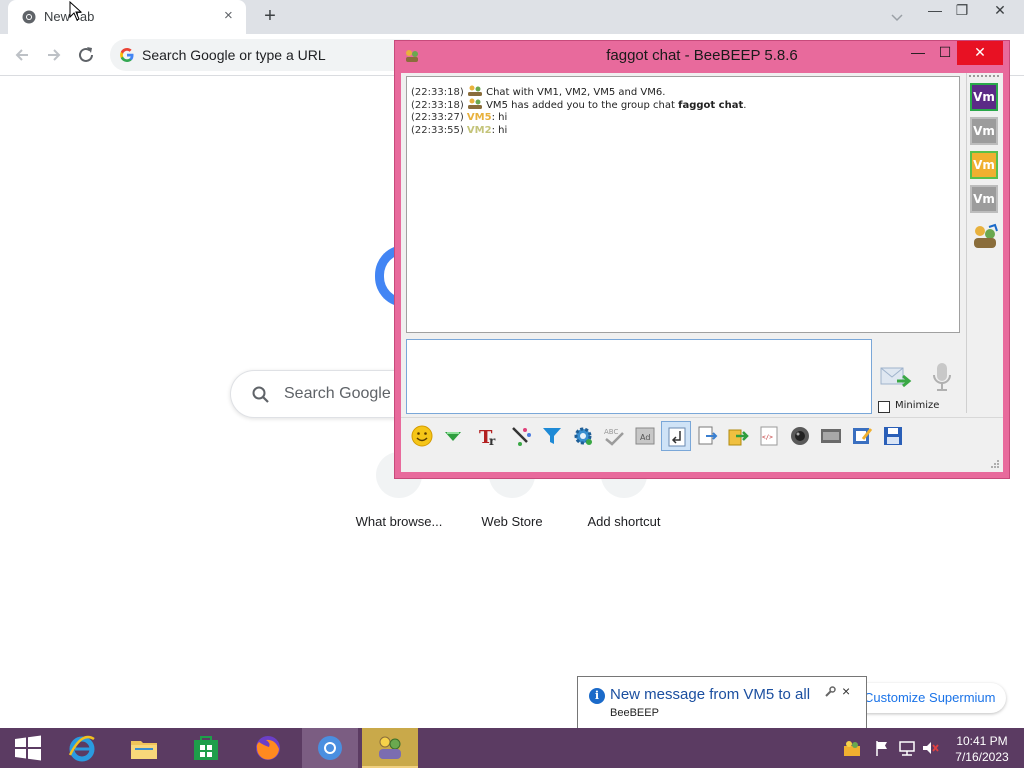 The width and height of the screenshot is (1024, 768). What do you see at coordinates (982, 741) in the screenshot?
I see `clock-time: 10:41 PM` at bounding box center [982, 741].